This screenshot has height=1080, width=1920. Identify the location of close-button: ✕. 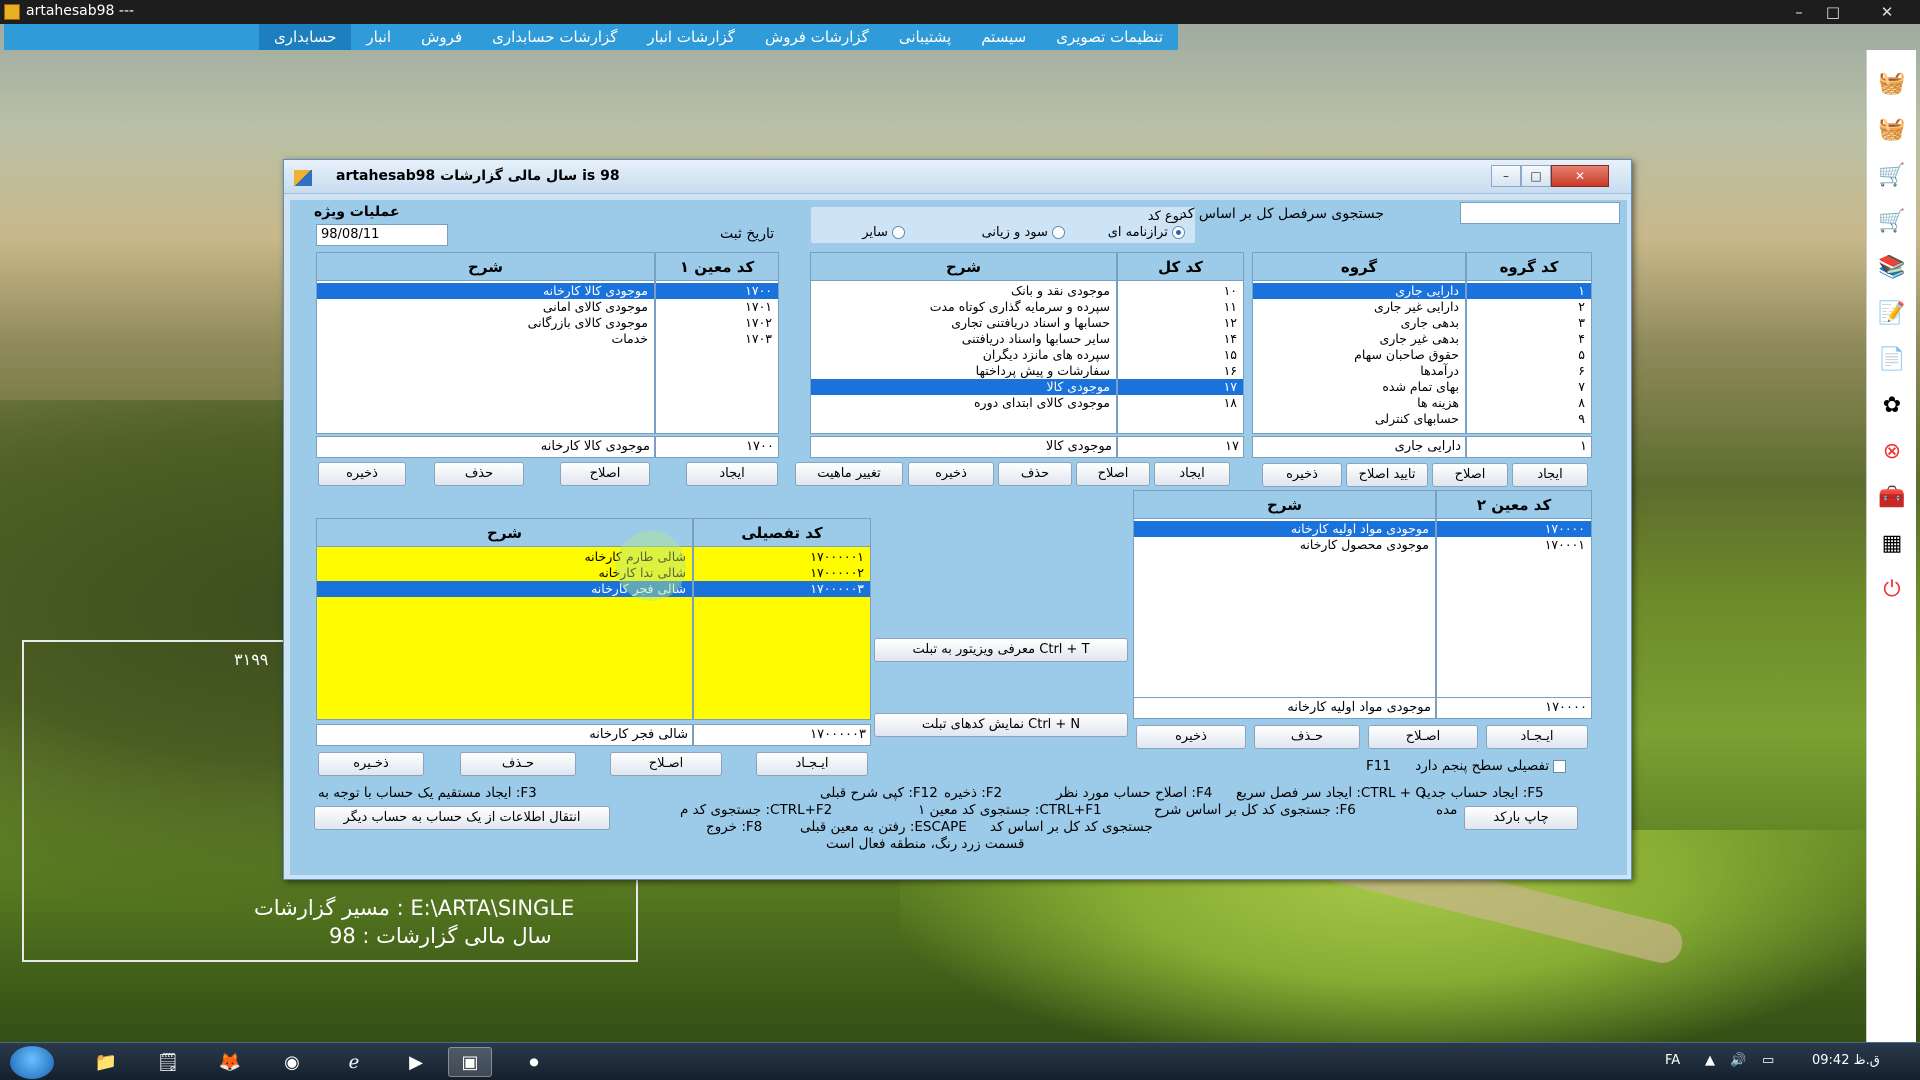
(1887, 12).